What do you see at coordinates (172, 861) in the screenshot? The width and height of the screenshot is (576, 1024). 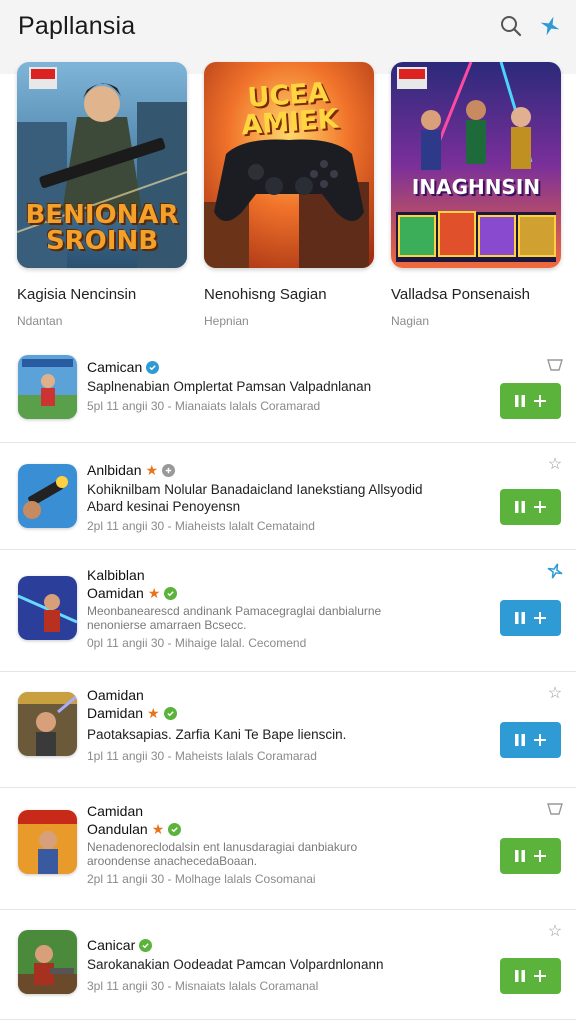 I see `app-description-line2: aroondense anachecedaBoaan.` at bounding box center [172, 861].